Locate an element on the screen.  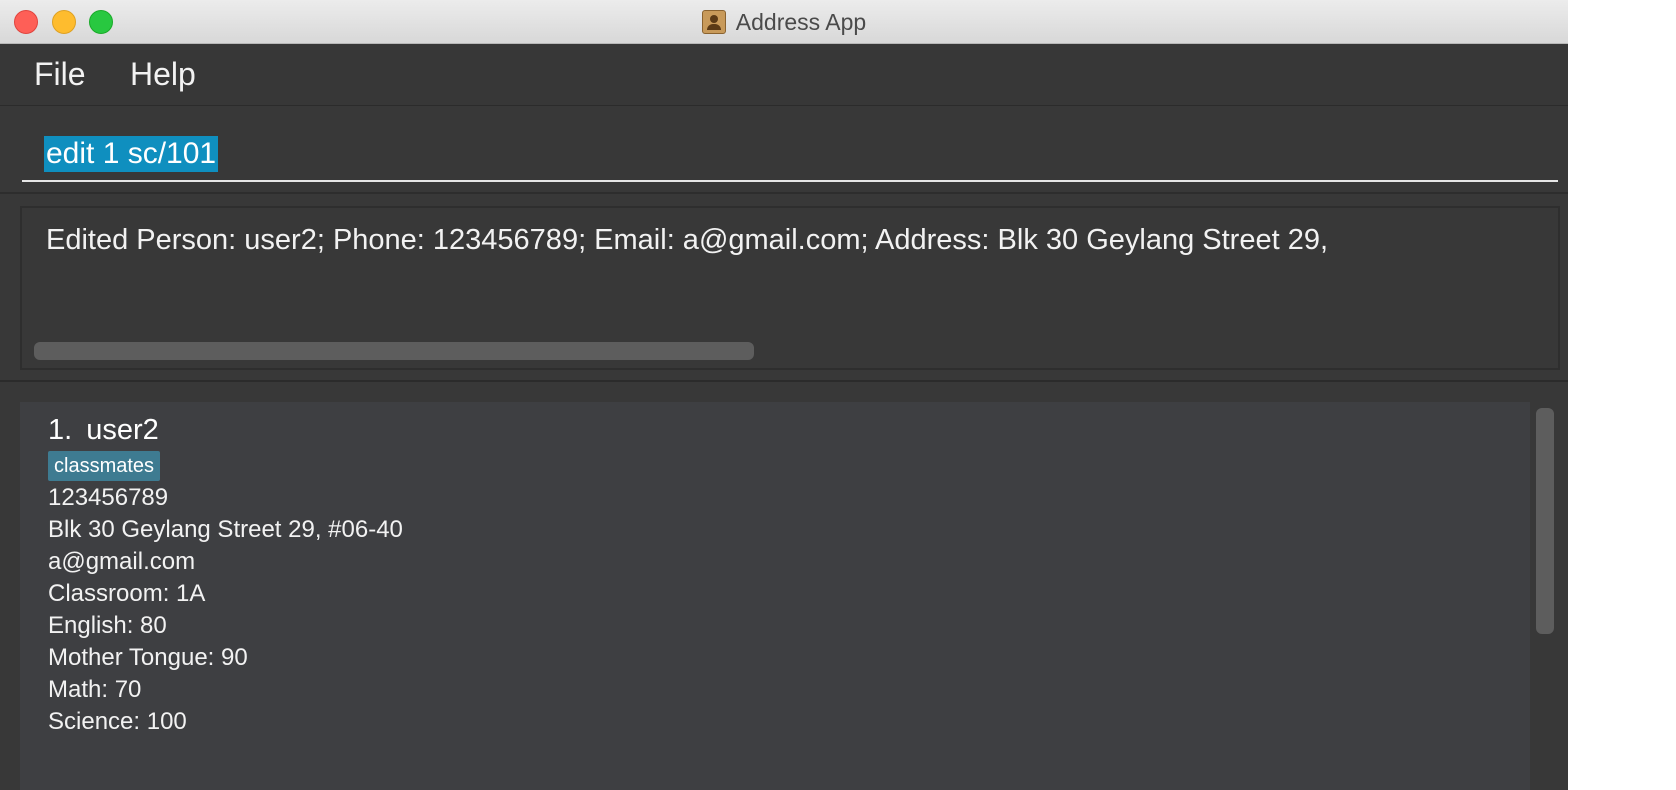
person-index: 1. is located at coordinates (60, 430).